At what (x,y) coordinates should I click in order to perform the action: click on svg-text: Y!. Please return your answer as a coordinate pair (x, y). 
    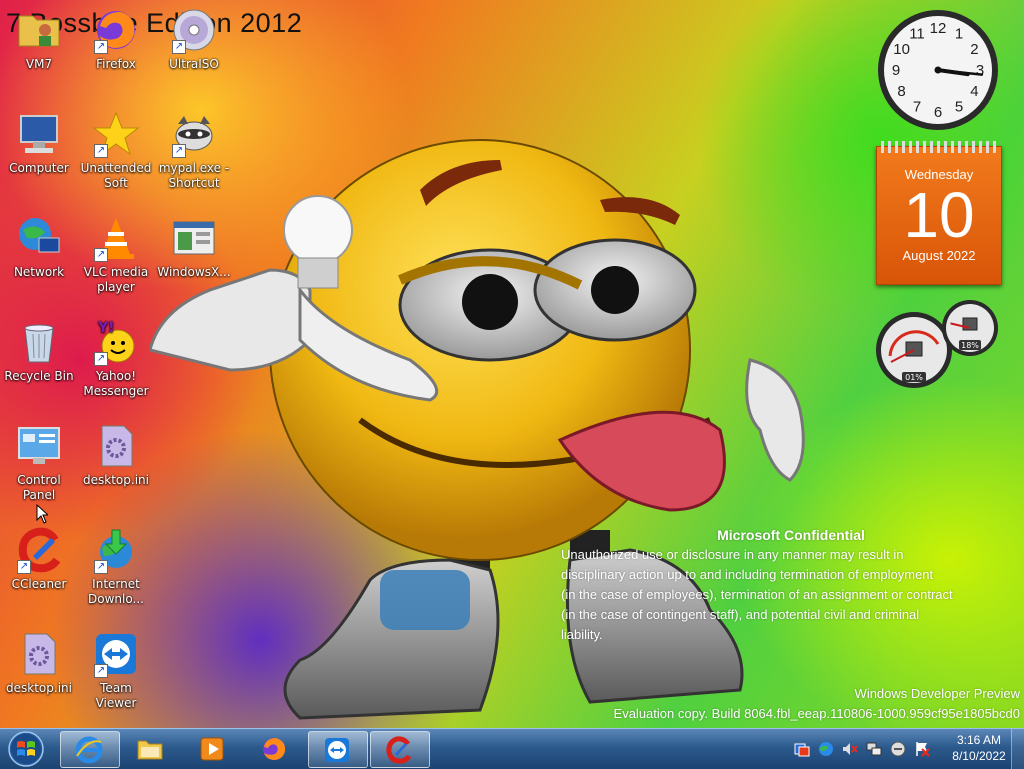
    Looking at the image, I should click on (106, 328).